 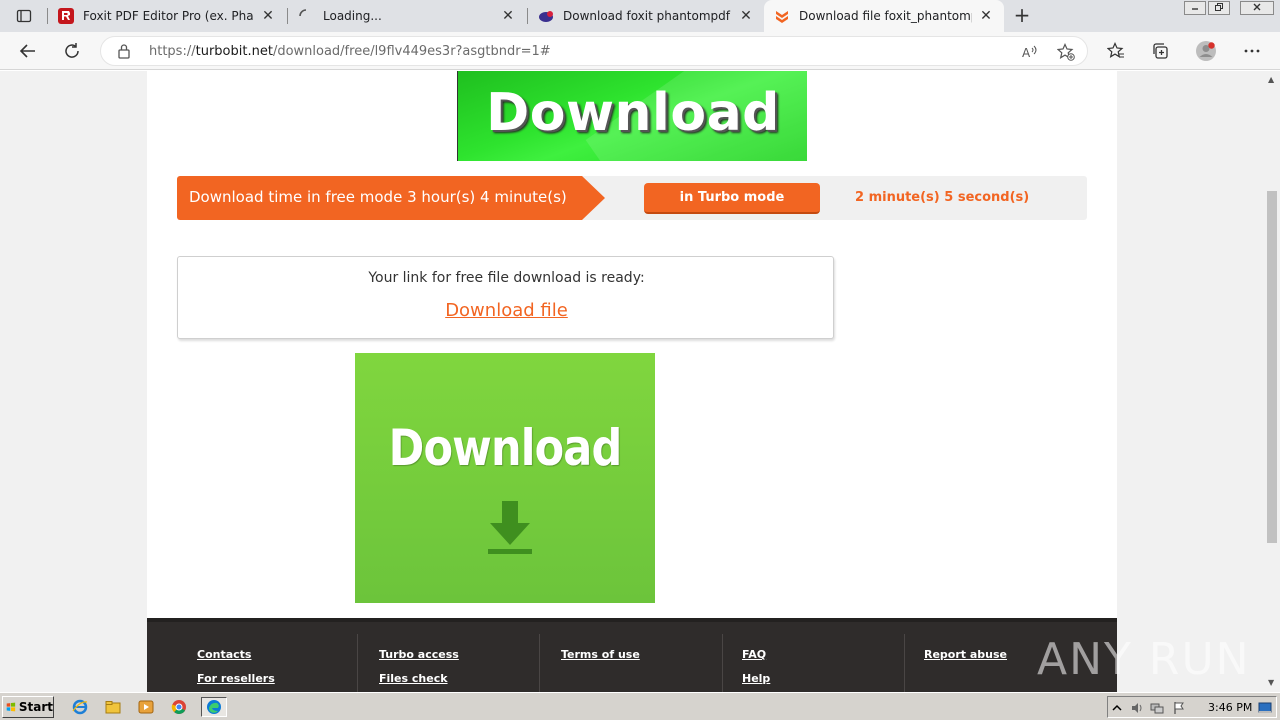 What do you see at coordinates (1026, 53) in the screenshot?
I see `svg-text: A` at bounding box center [1026, 53].